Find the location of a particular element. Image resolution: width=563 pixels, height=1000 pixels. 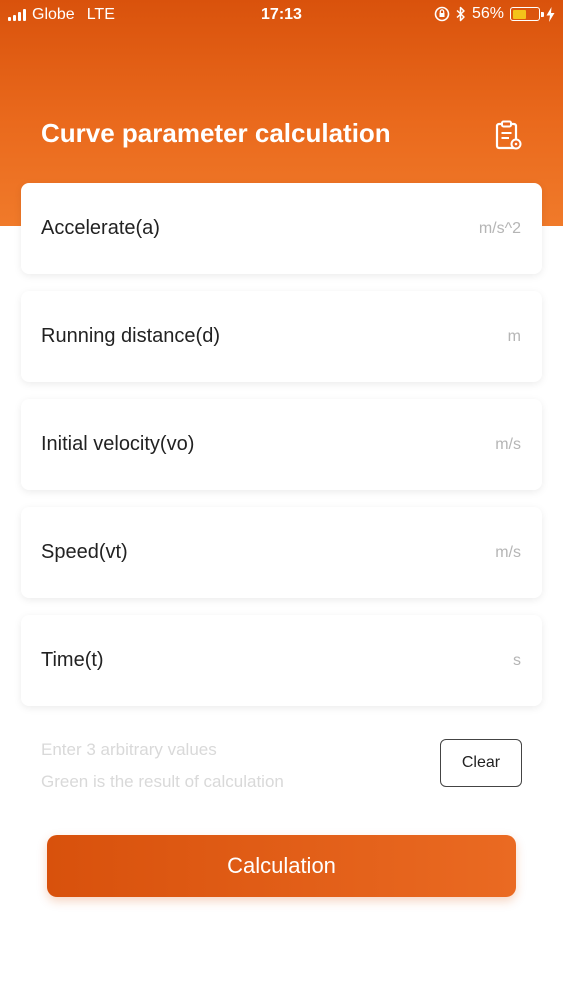

field-unit: m is located at coordinates (514, 336).